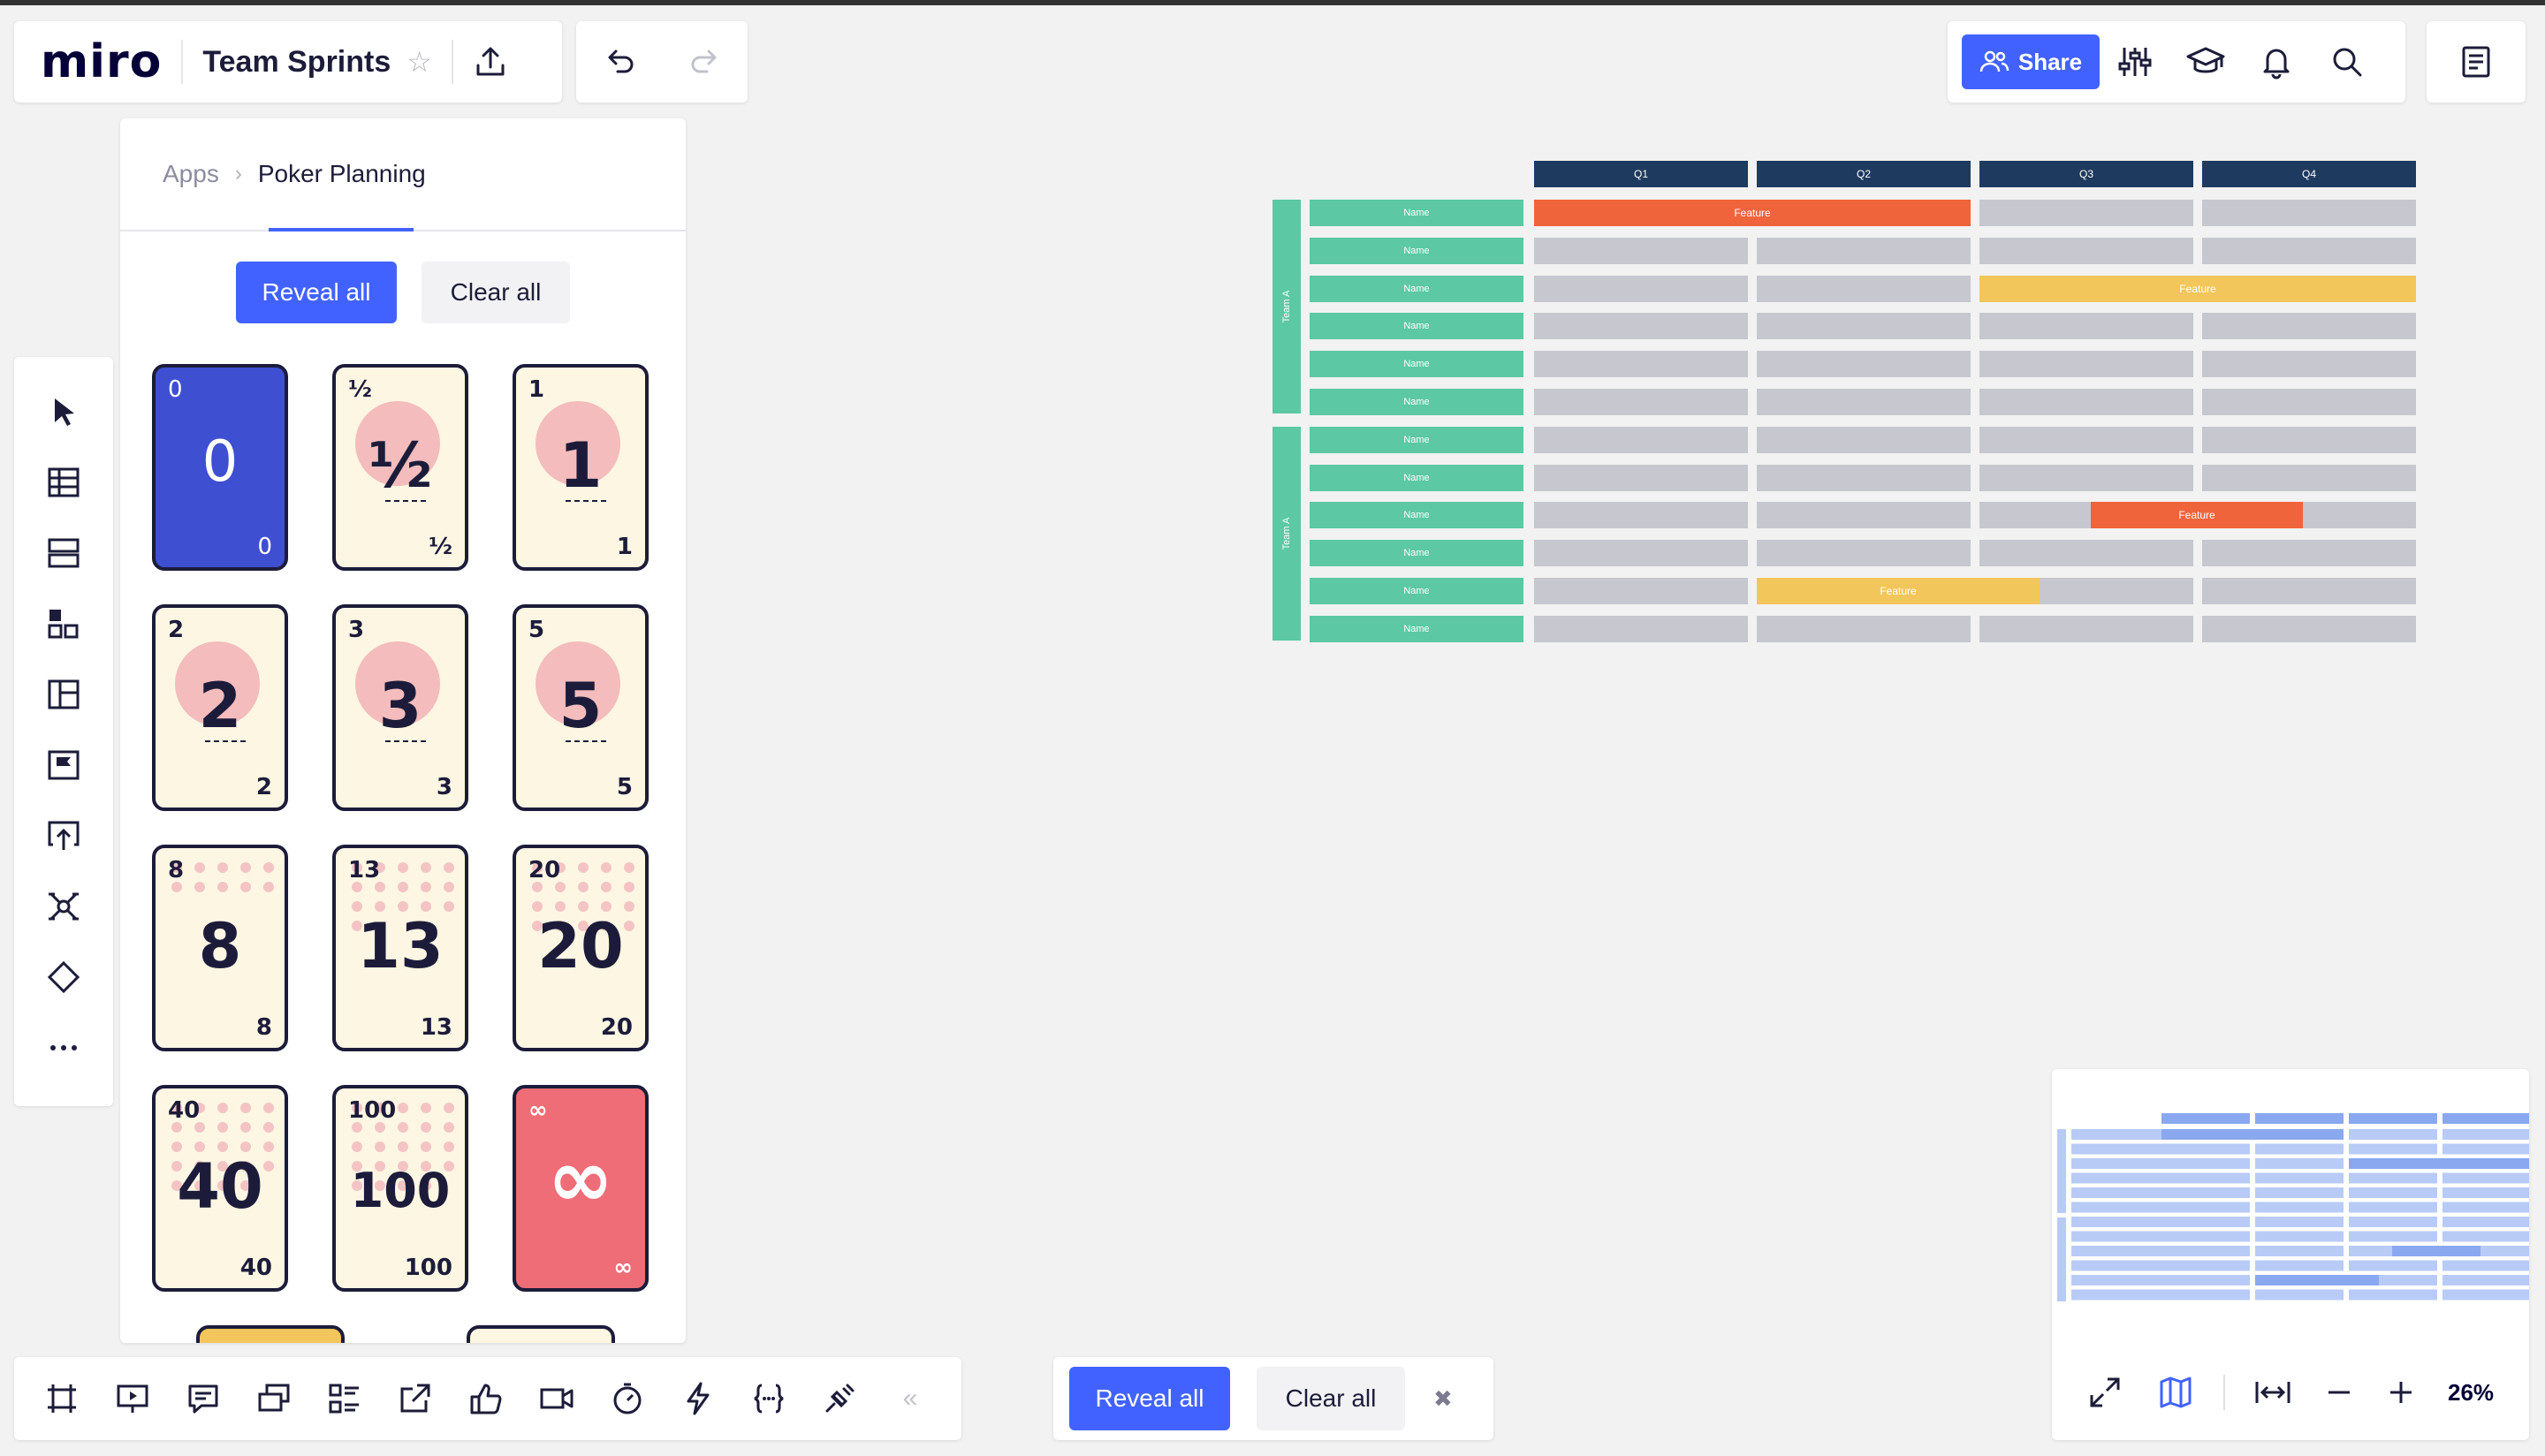 The image size is (2545, 1456). I want to click on frame-icon, so click(62, 1399).